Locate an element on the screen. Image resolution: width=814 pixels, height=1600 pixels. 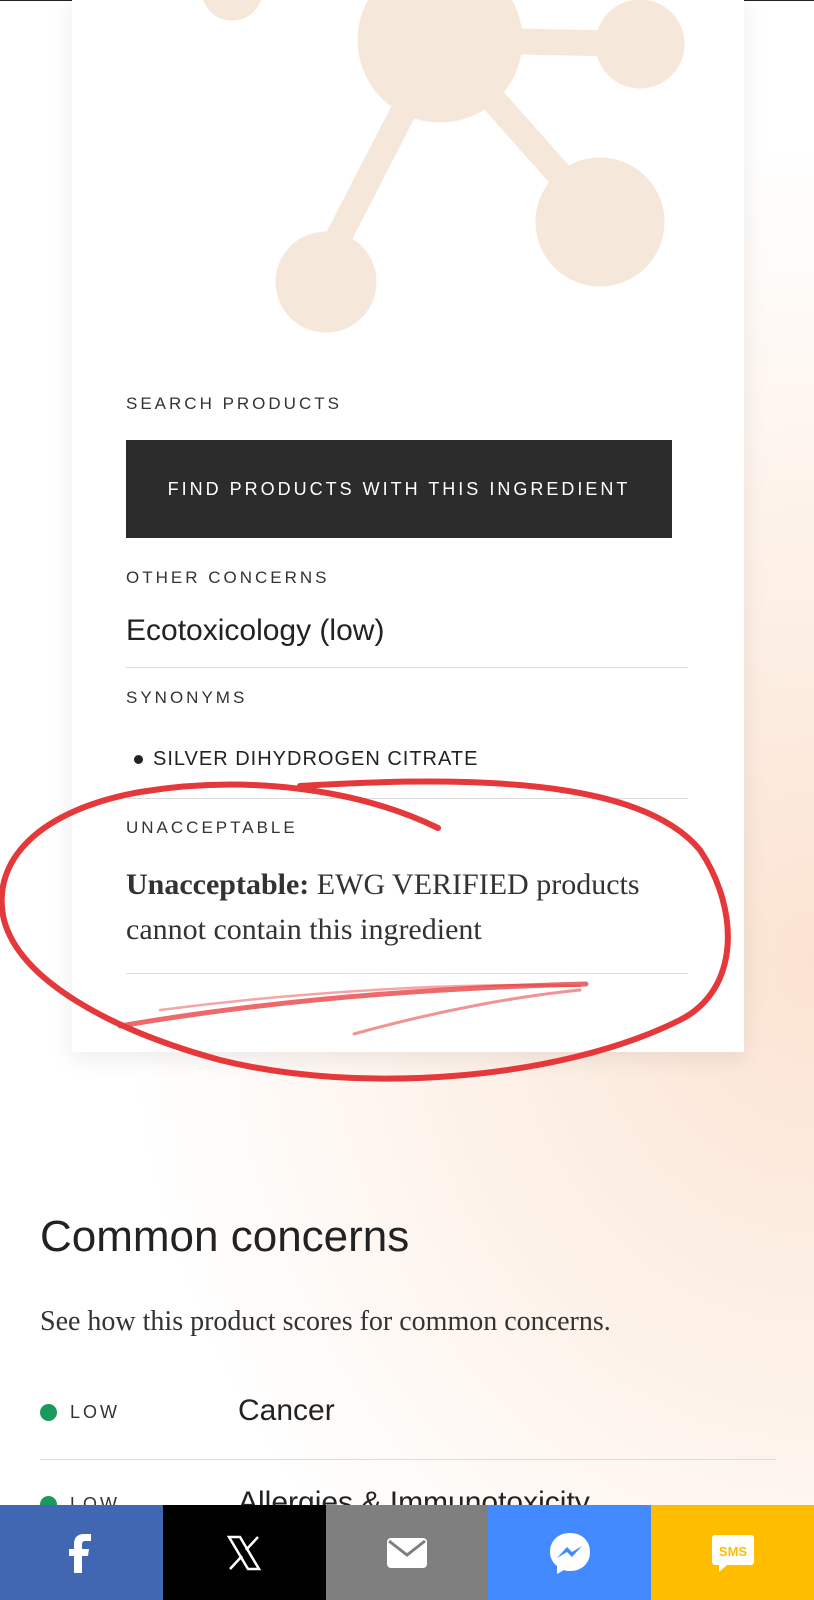
molecule-illustration is located at coordinates (444, 166).